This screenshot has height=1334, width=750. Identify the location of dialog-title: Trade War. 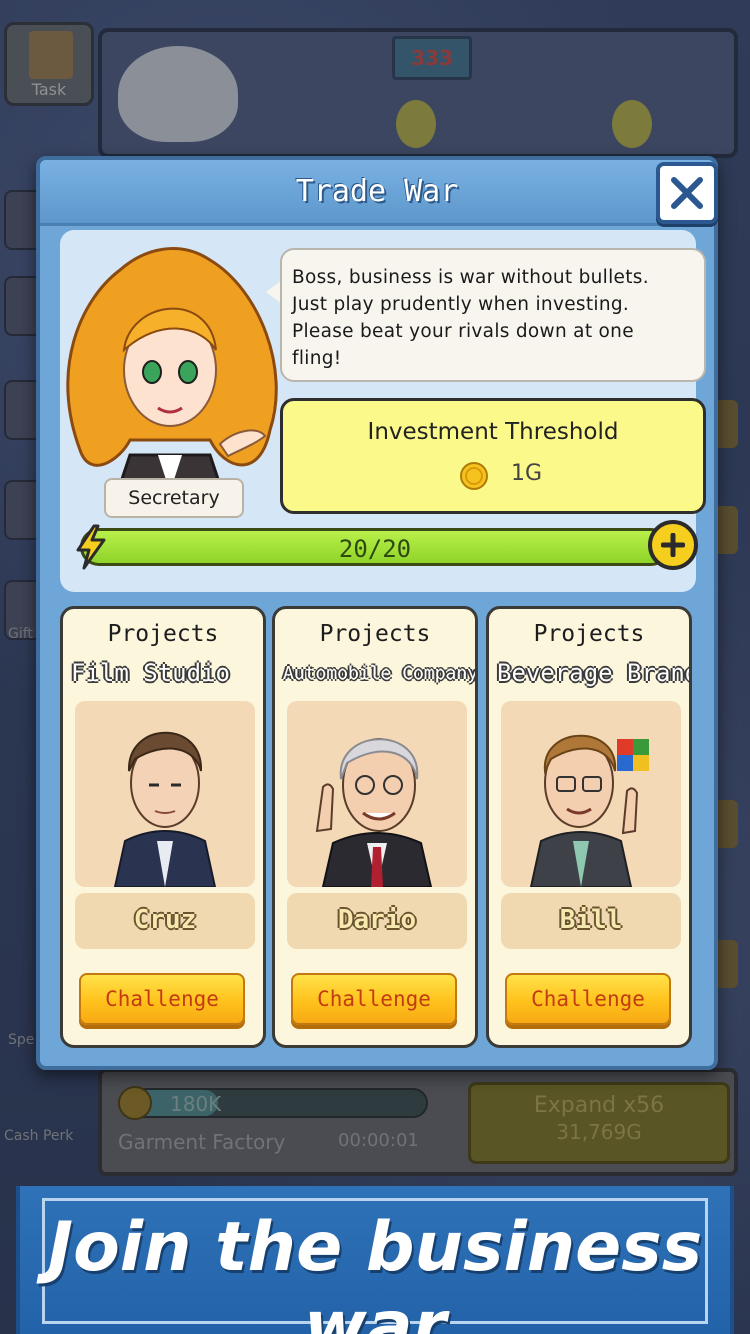
(377, 191).